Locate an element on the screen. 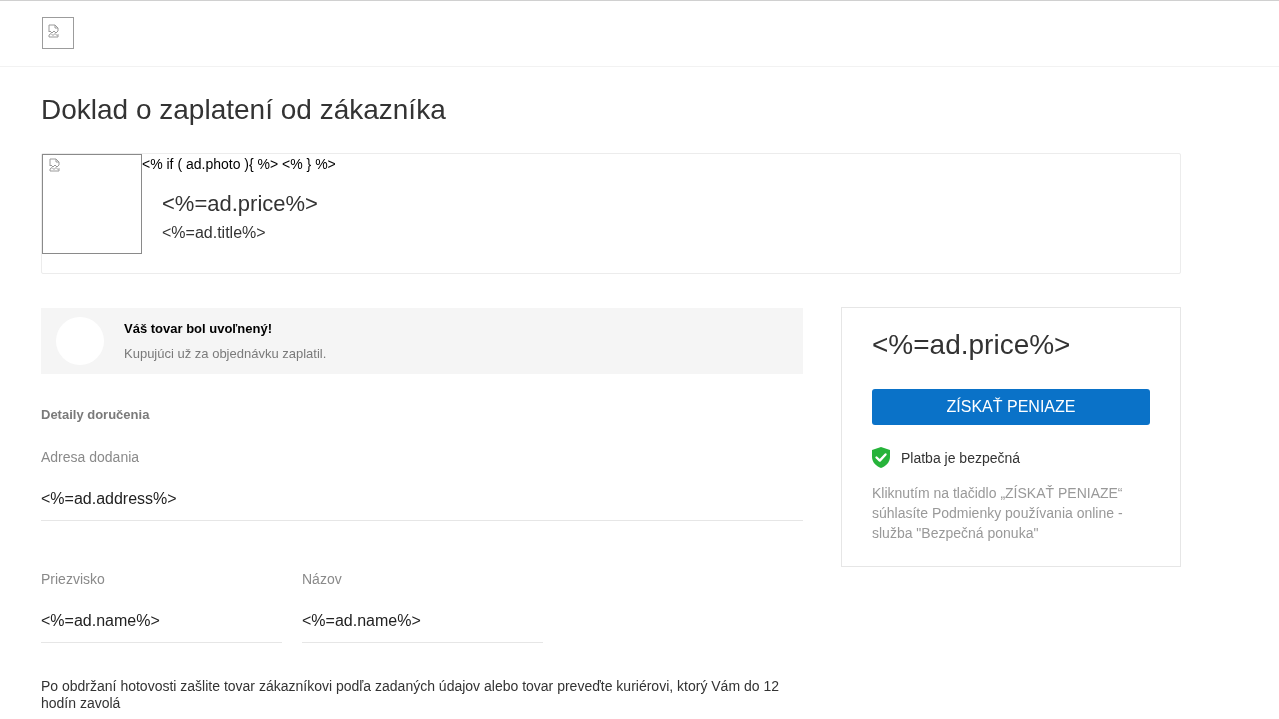  secure-payment-text: Platba je bezpečná is located at coordinates (961, 458).